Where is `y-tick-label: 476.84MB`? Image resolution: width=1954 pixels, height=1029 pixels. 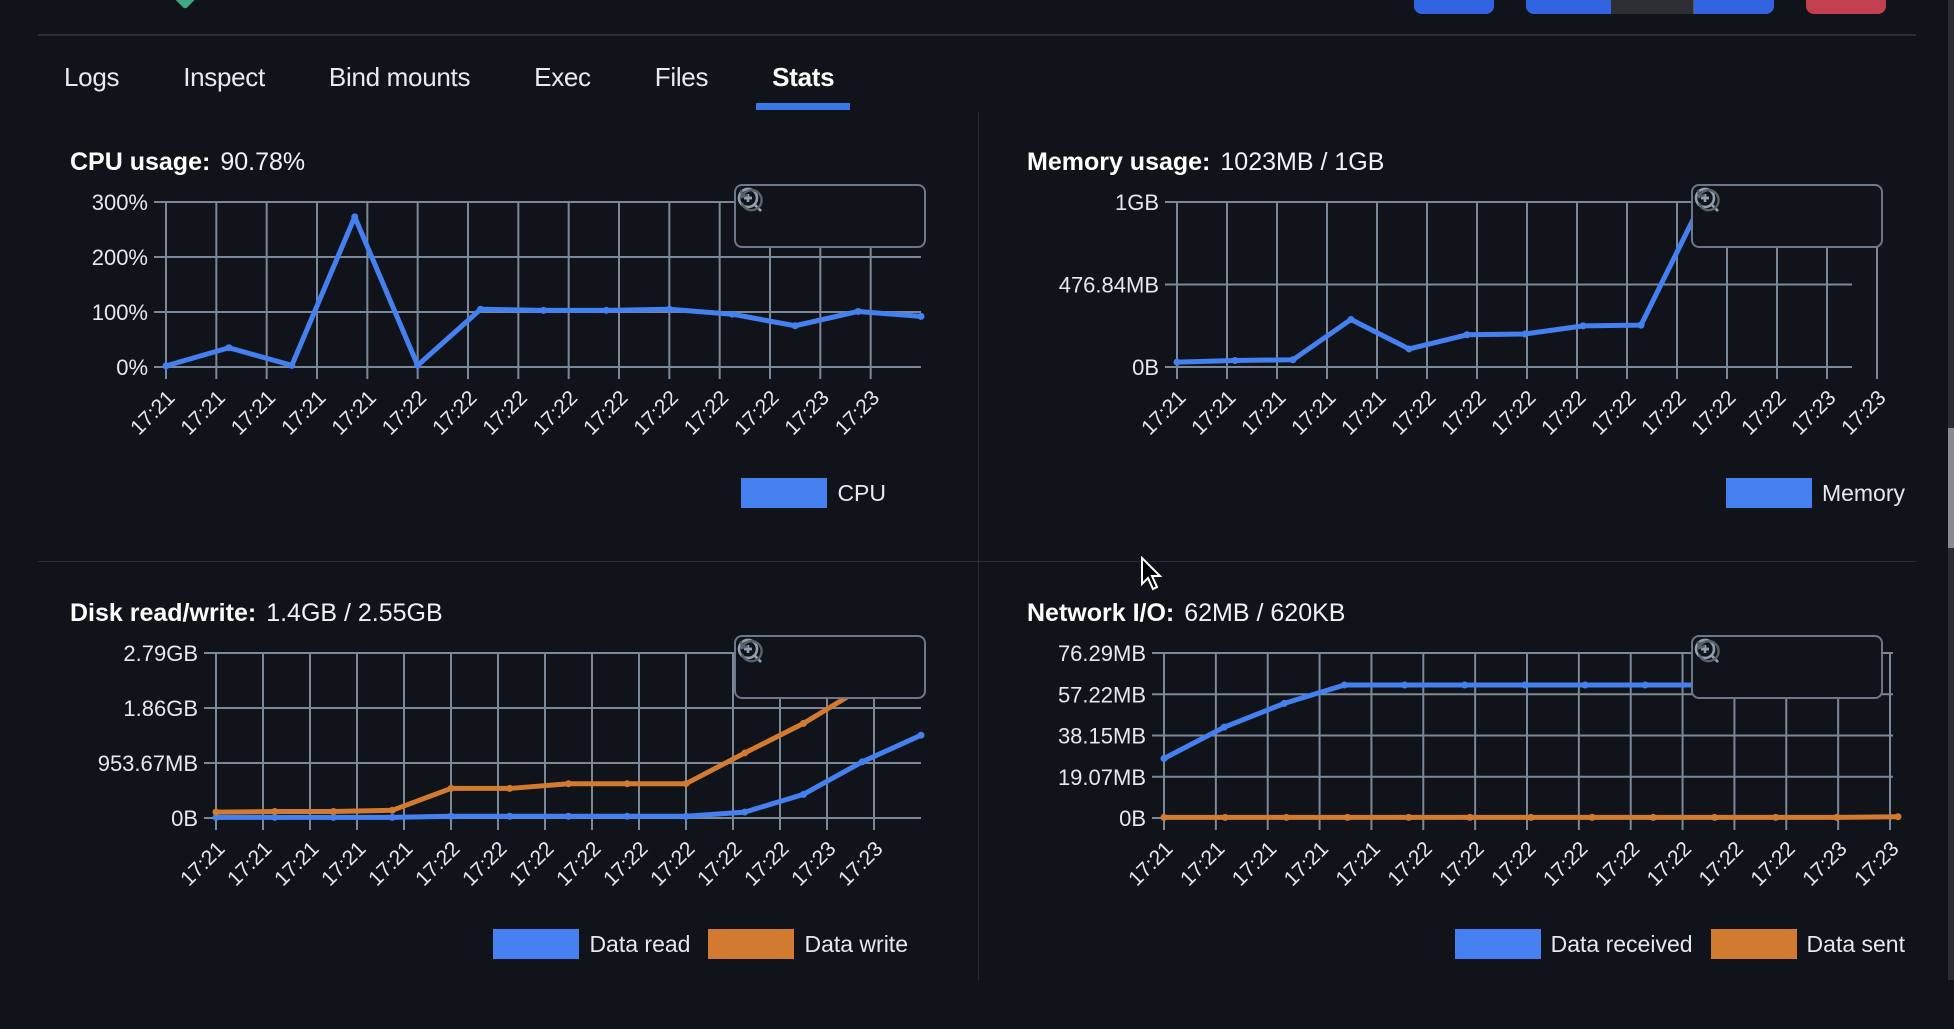
y-tick-label: 476.84MB is located at coordinates (1109, 285).